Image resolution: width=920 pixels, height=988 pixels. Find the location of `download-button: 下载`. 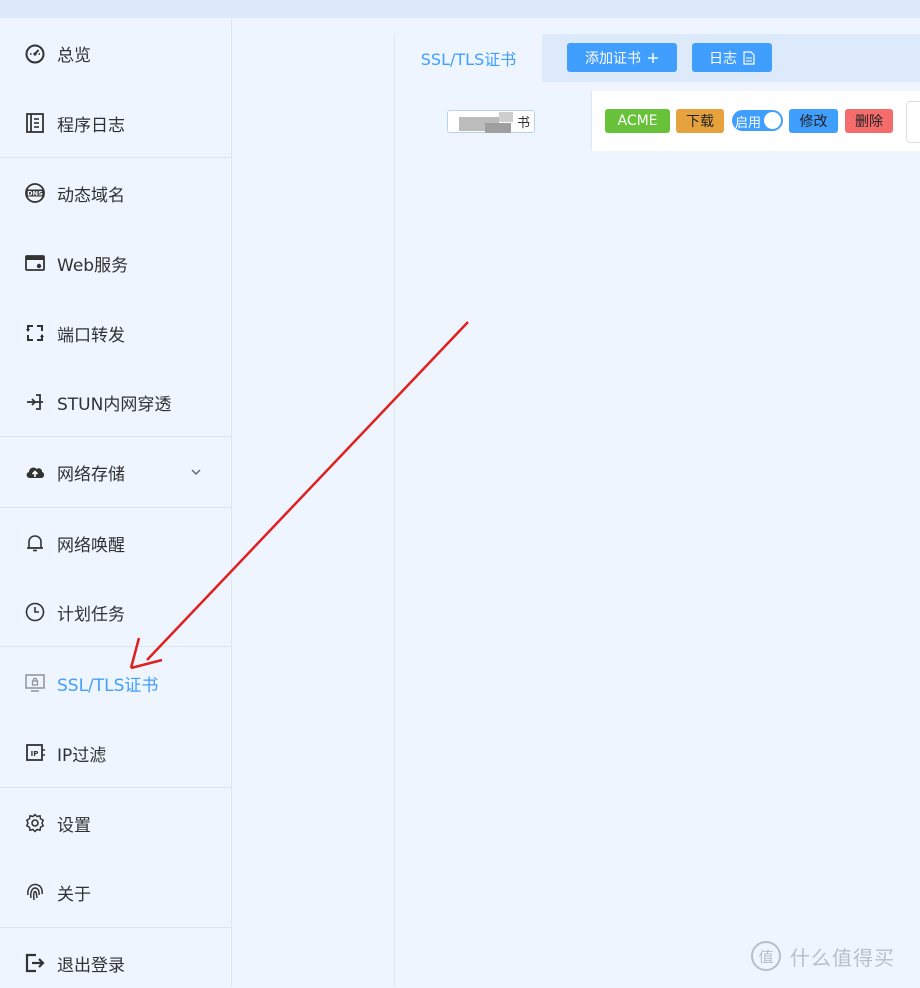

download-button: 下载 is located at coordinates (700, 121).